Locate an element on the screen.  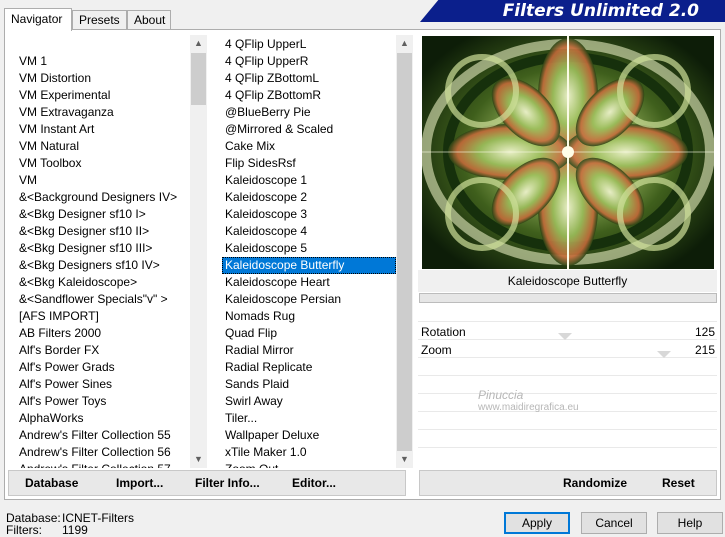
slider-value: 215 is located at coordinates (704, 350).